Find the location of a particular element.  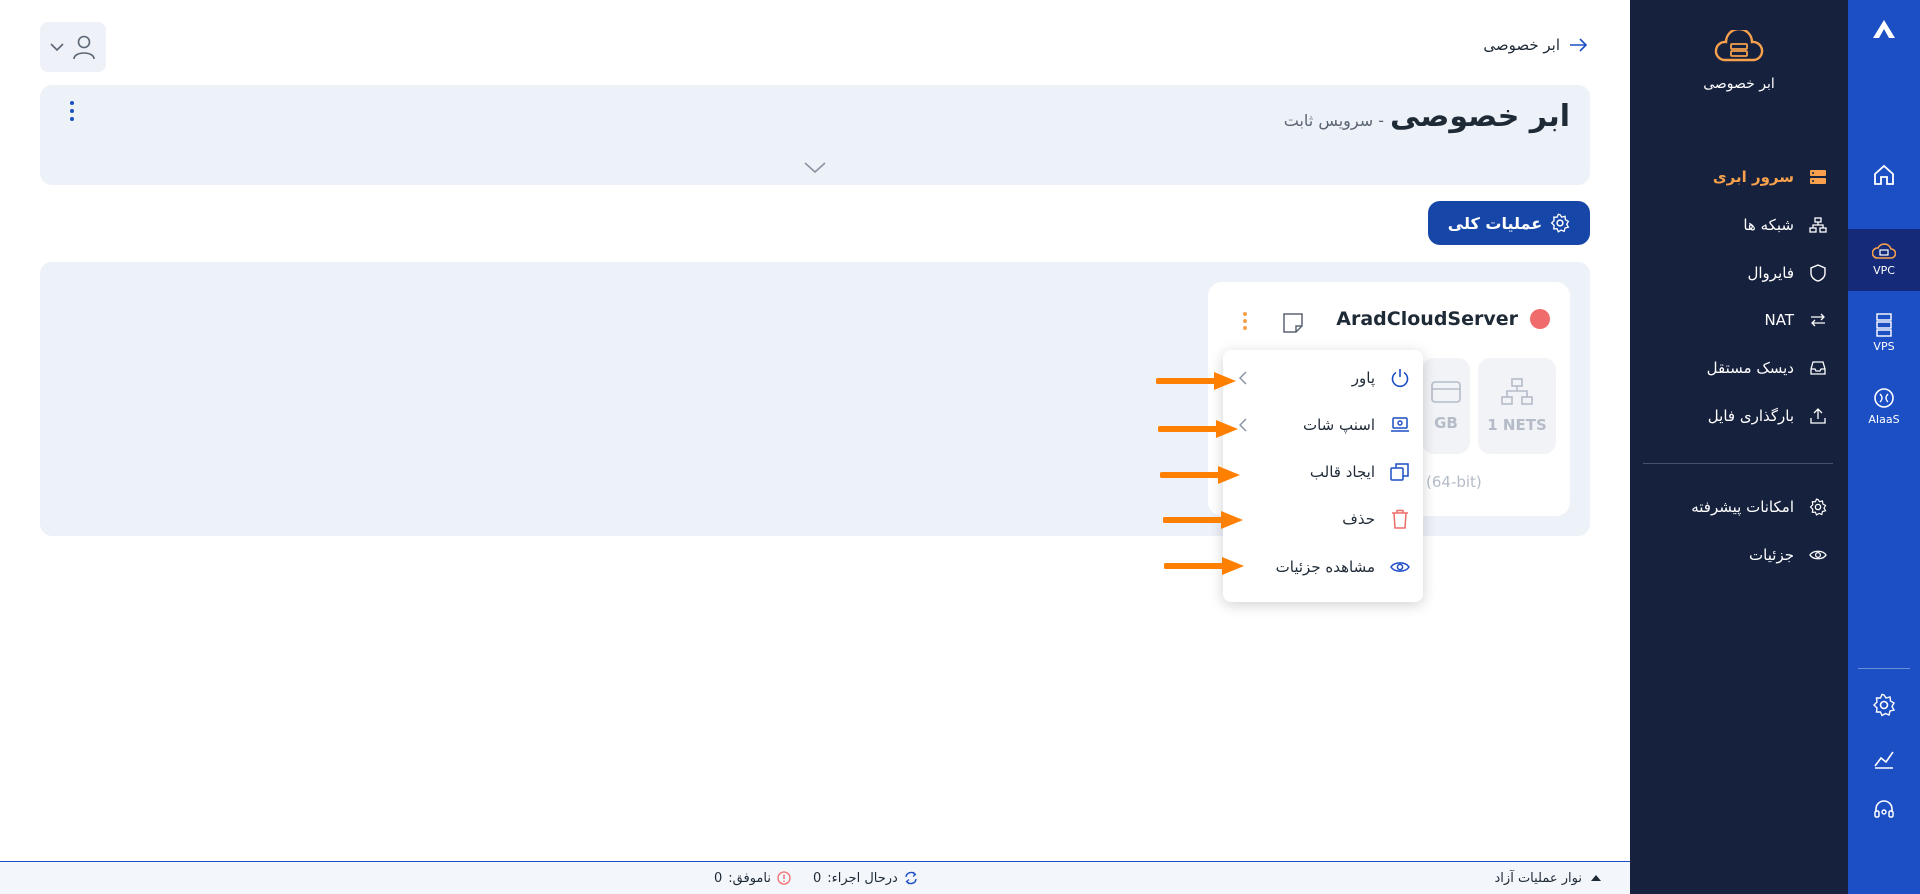

service-header-card: ابر خصوصی - سرویس ثابت is located at coordinates (815, 135).